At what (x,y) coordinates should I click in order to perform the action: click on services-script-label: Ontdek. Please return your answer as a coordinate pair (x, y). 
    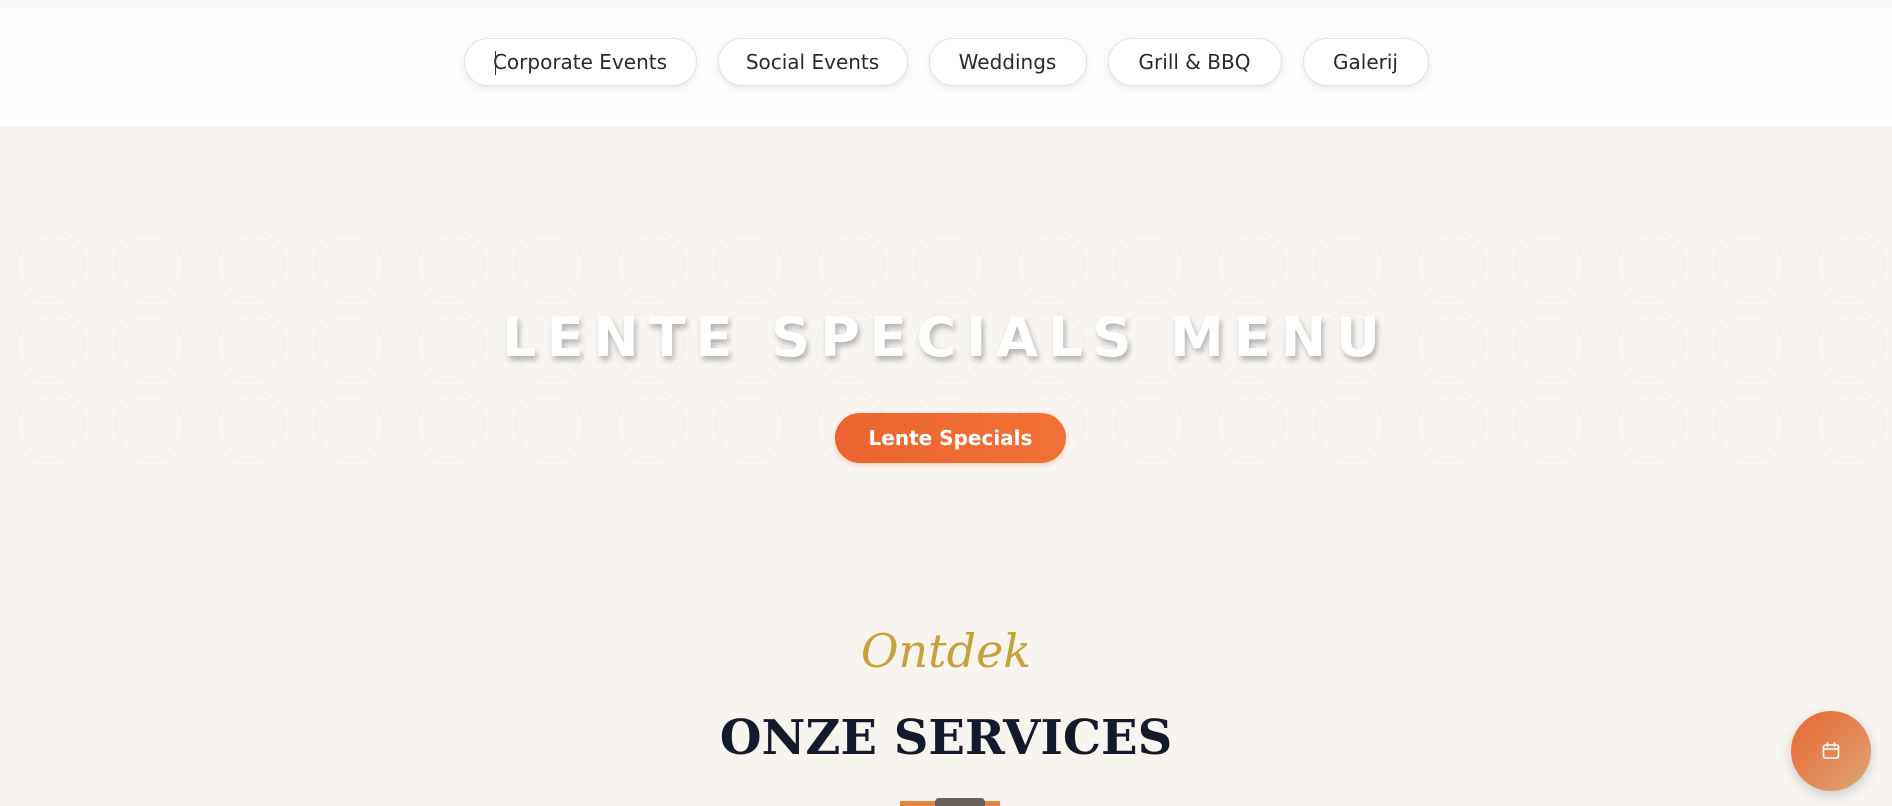
    Looking at the image, I should click on (946, 651).